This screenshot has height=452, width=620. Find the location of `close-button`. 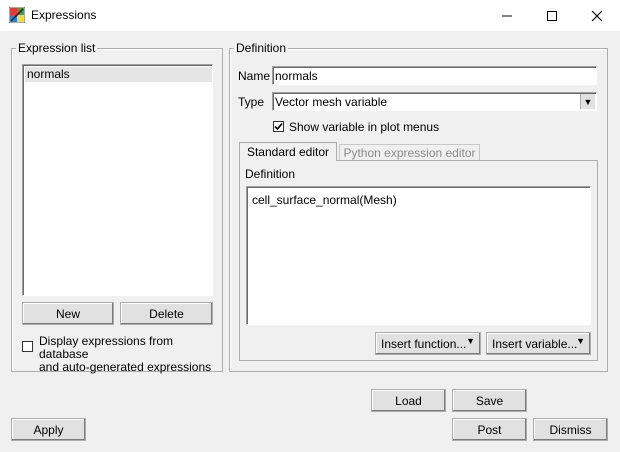

close-button is located at coordinates (596, 15).